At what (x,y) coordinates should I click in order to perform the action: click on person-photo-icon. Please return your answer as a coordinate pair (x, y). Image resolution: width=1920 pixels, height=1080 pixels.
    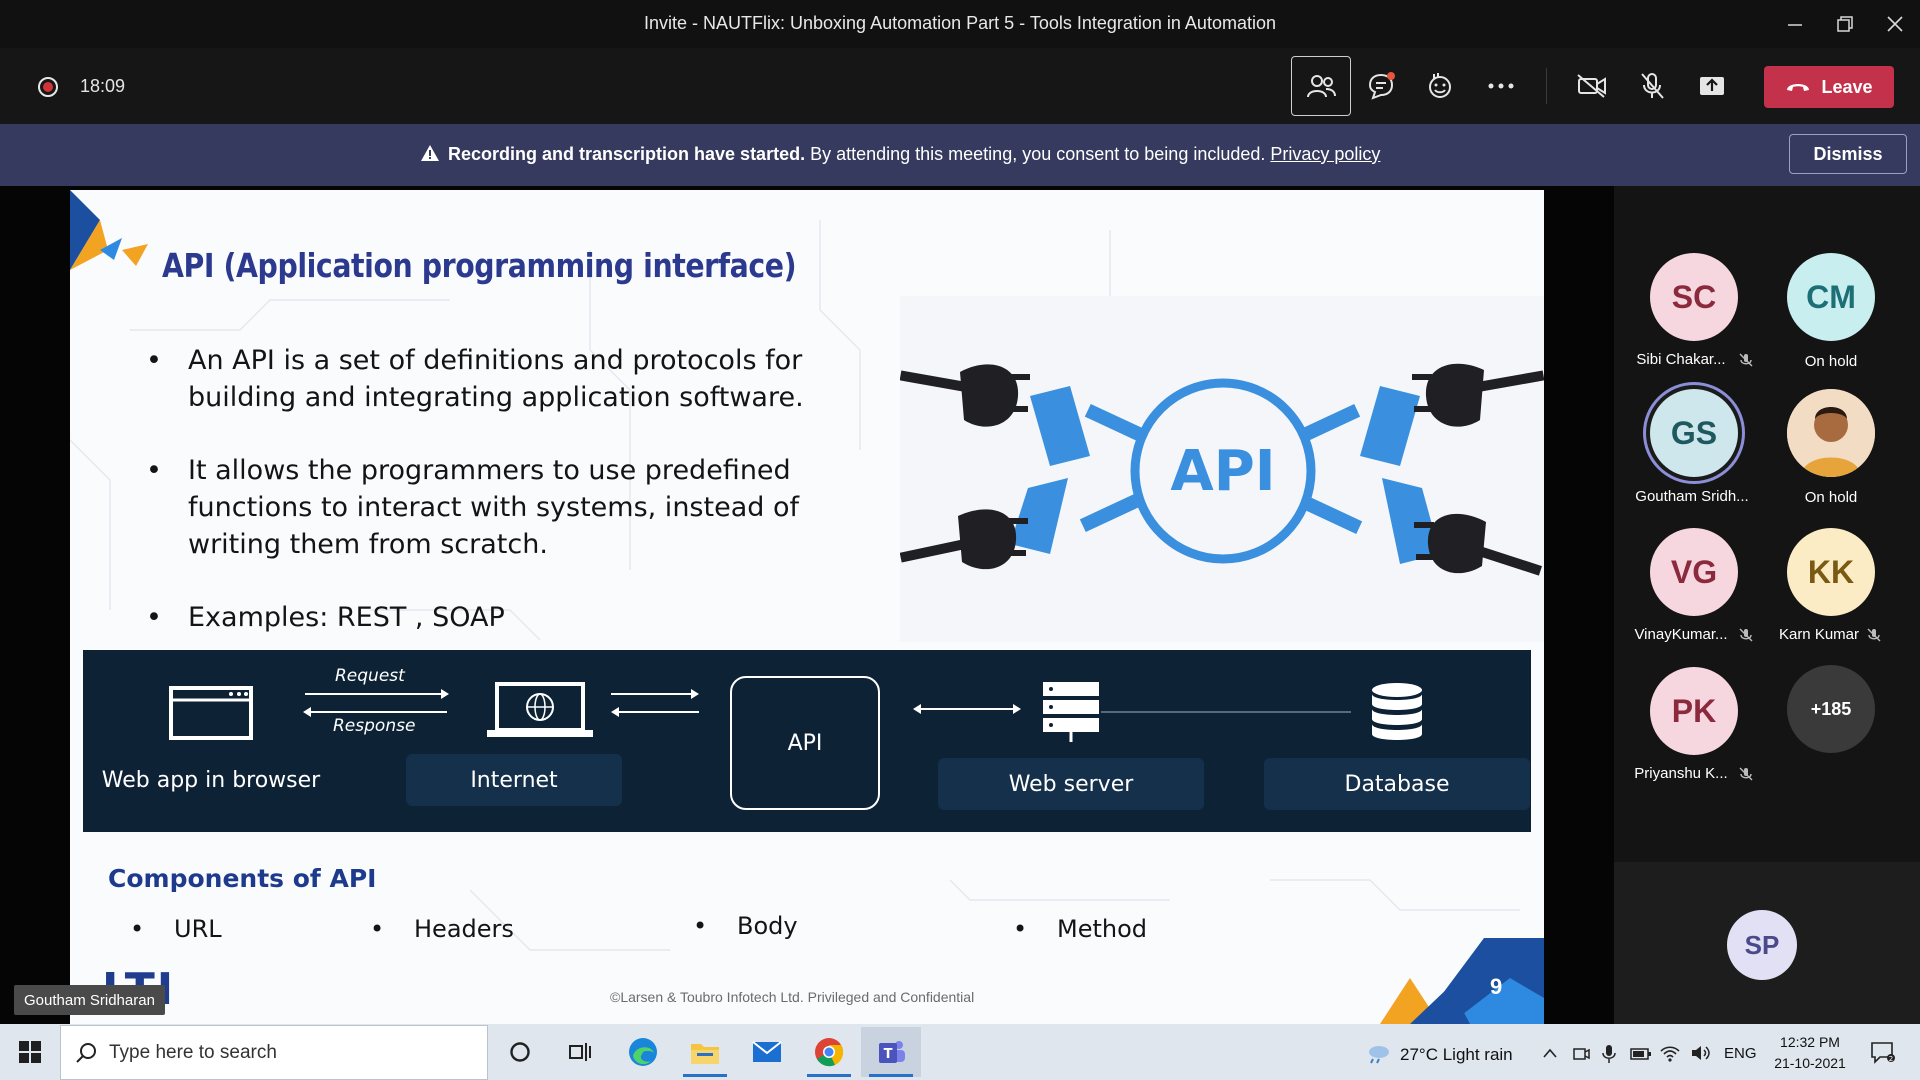
    Looking at the image, I should click on (1831, 433).